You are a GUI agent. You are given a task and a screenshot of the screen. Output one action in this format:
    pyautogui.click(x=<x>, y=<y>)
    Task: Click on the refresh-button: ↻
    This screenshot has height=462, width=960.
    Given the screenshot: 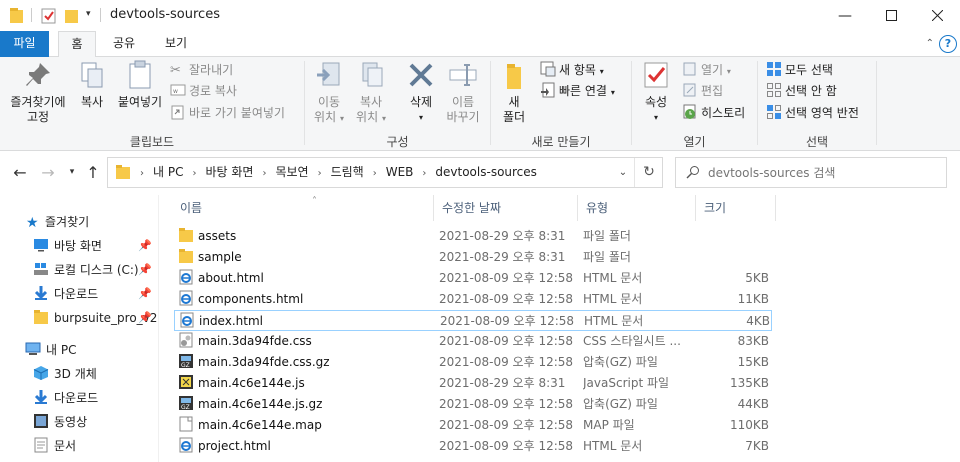 What is the action you would take?
    pyautogui.click(x=648, y=172)
    